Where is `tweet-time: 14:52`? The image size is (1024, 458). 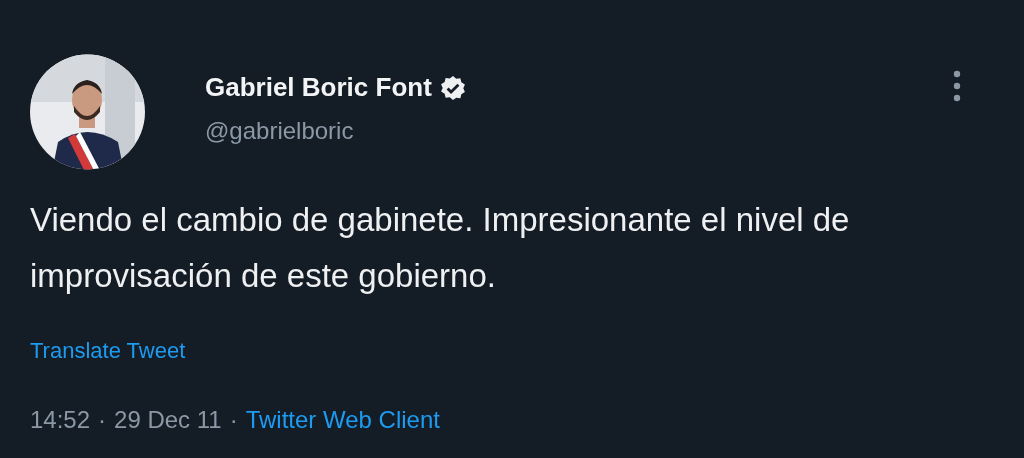
tweet-time: 14:52 is located at coordinates (60, 420).